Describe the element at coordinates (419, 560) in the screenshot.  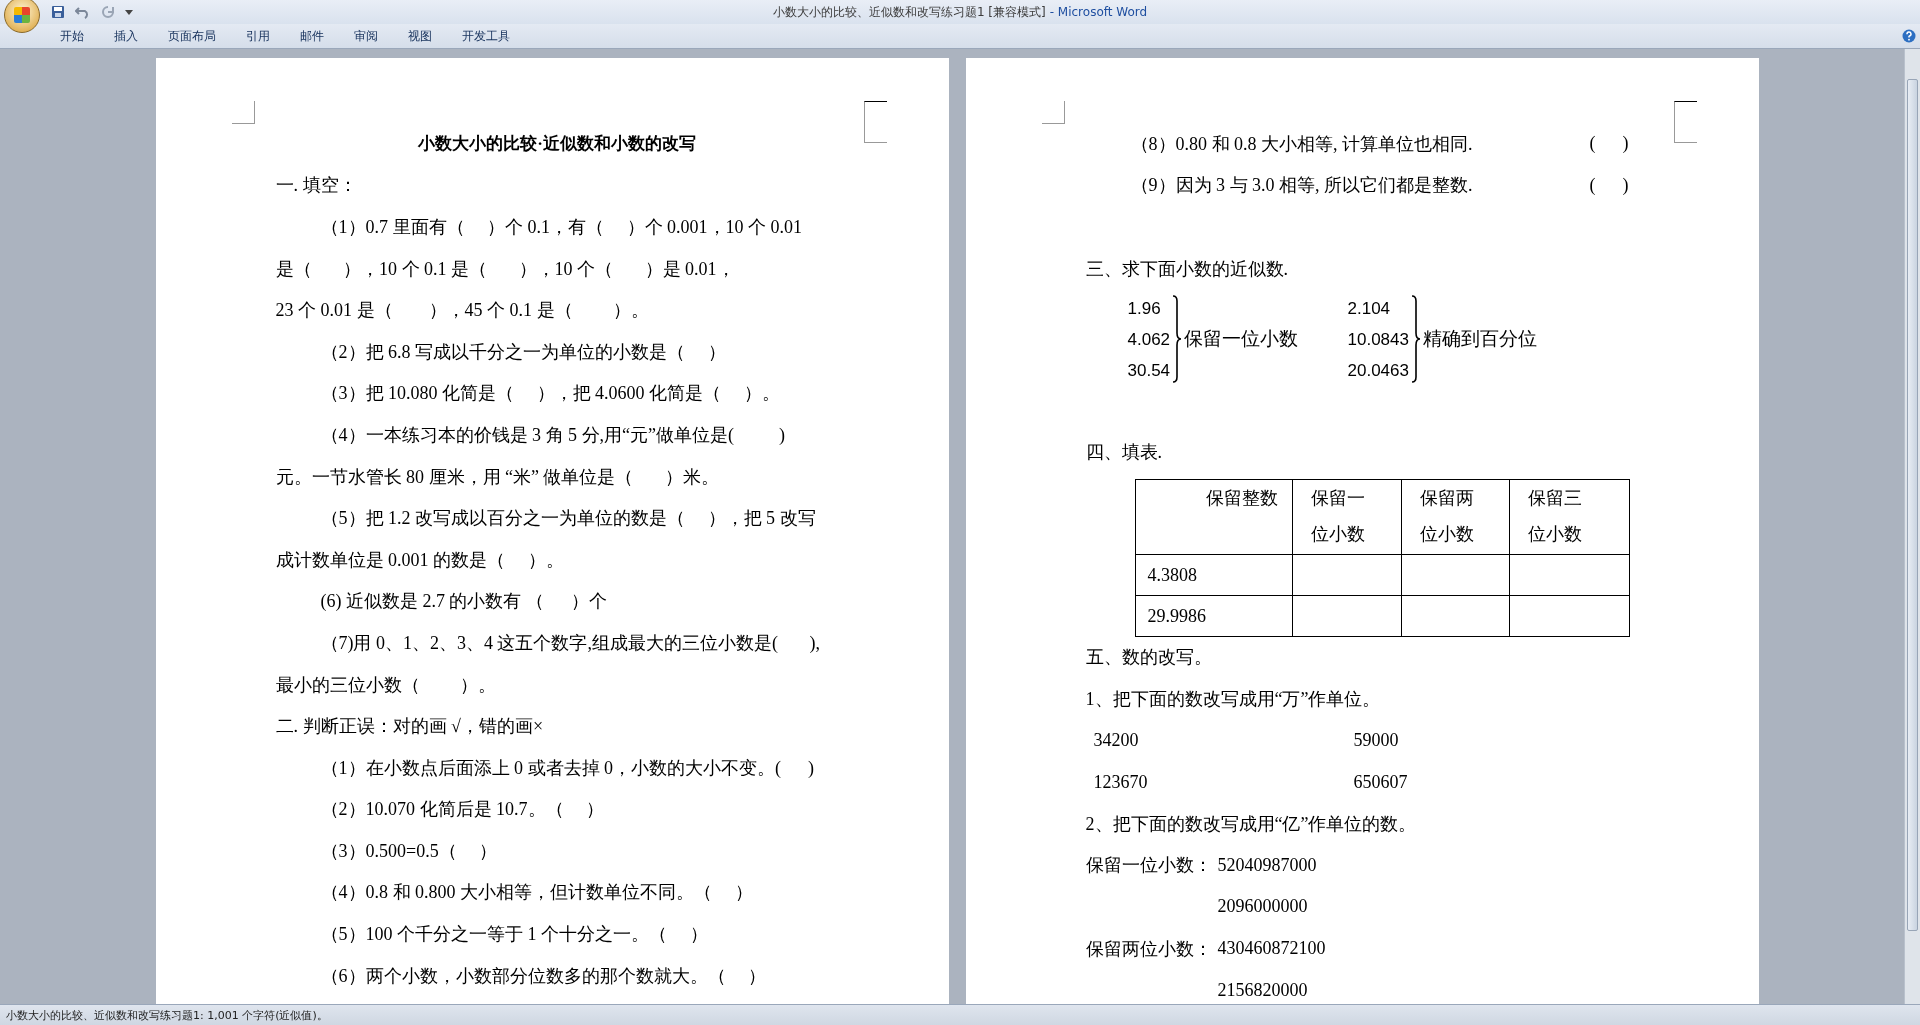
I see `question-text: 成计数单位是 0.001 的数是（ ）。` at that location.